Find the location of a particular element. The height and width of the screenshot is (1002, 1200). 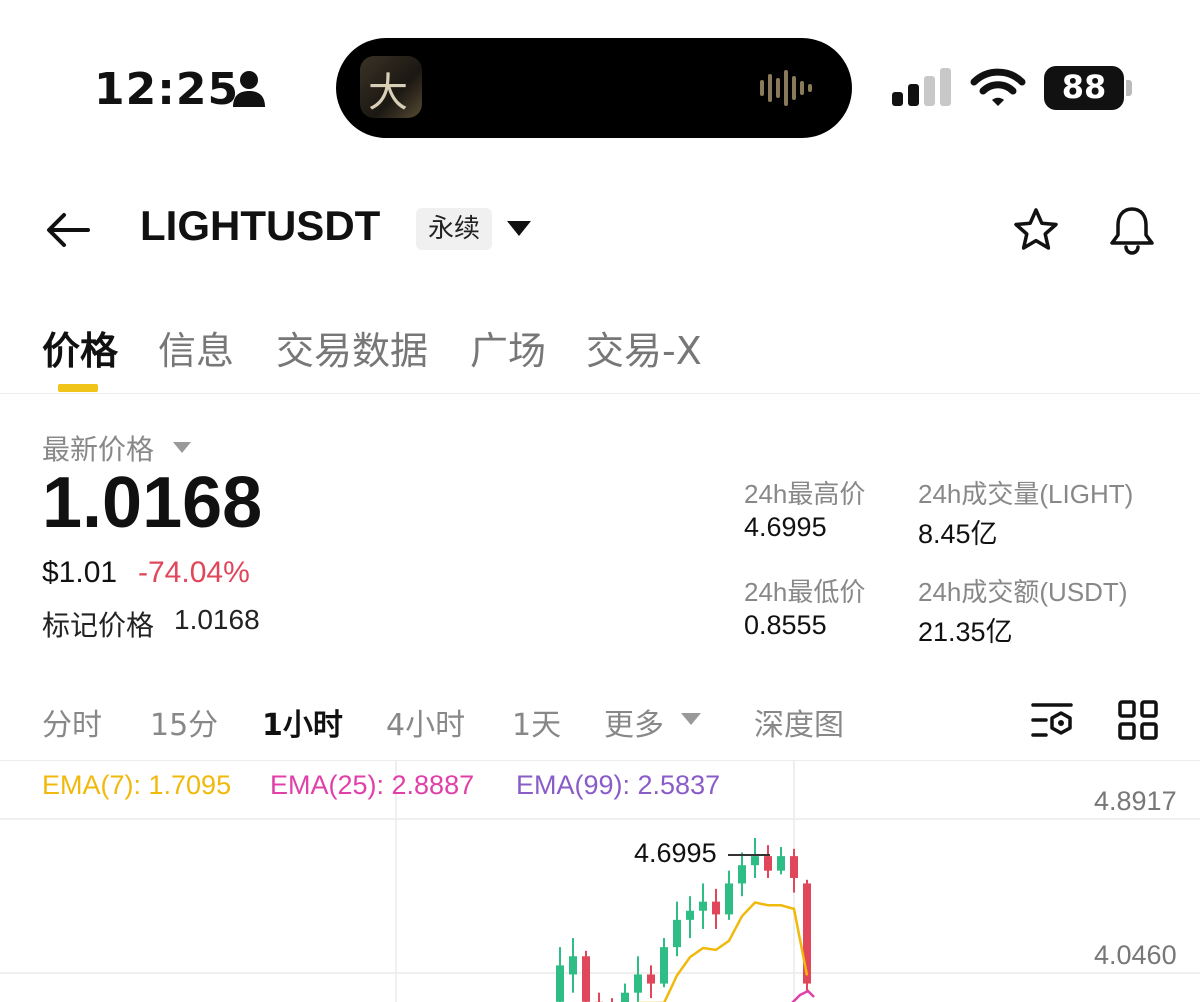

latest-price-caret-icon is located at coordinates (182, 447).